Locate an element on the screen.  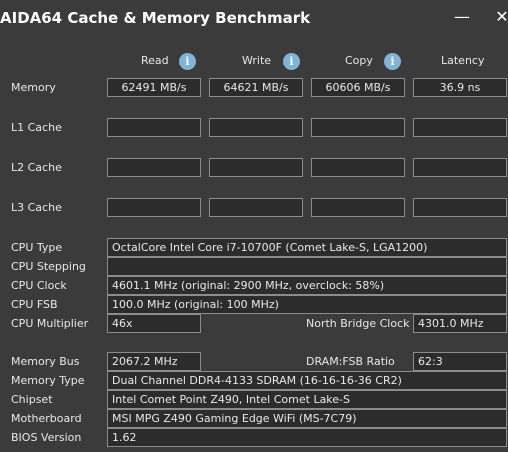
bios-version-label: BIOS Version is located at coordinates (46, 437).